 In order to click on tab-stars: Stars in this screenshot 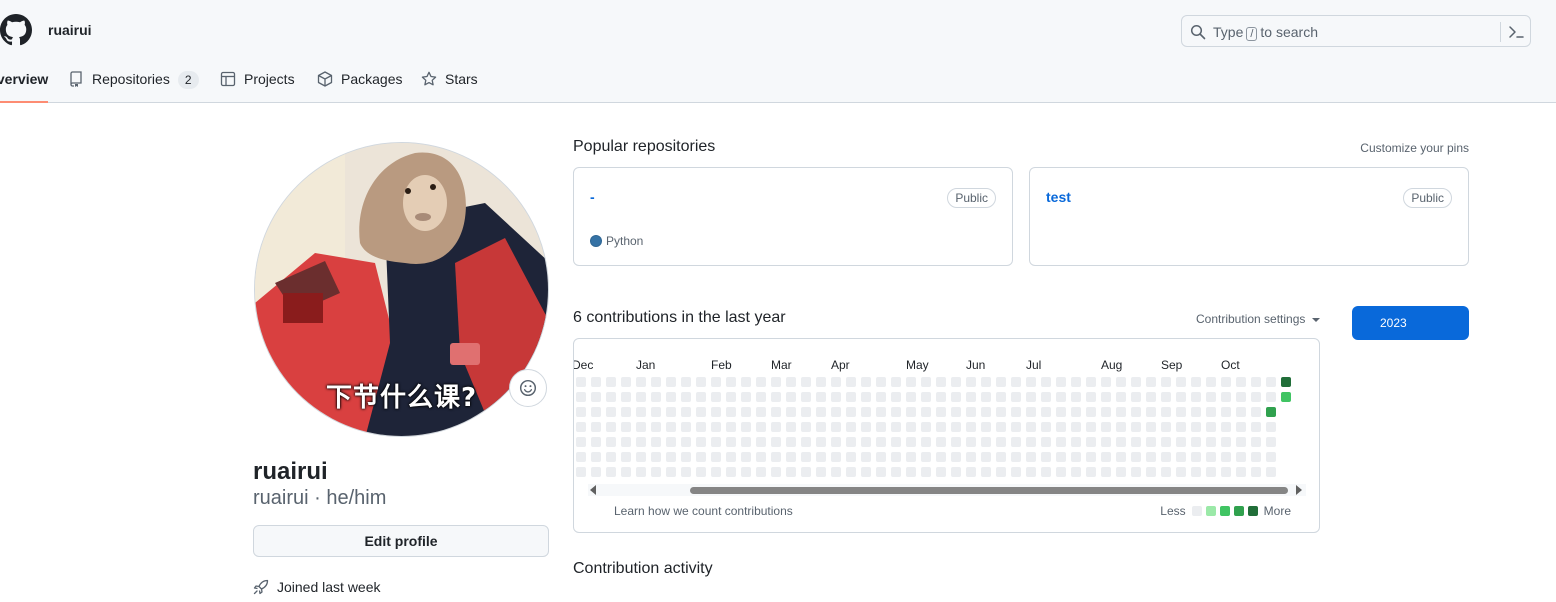, I will do `click(449, 82)`.